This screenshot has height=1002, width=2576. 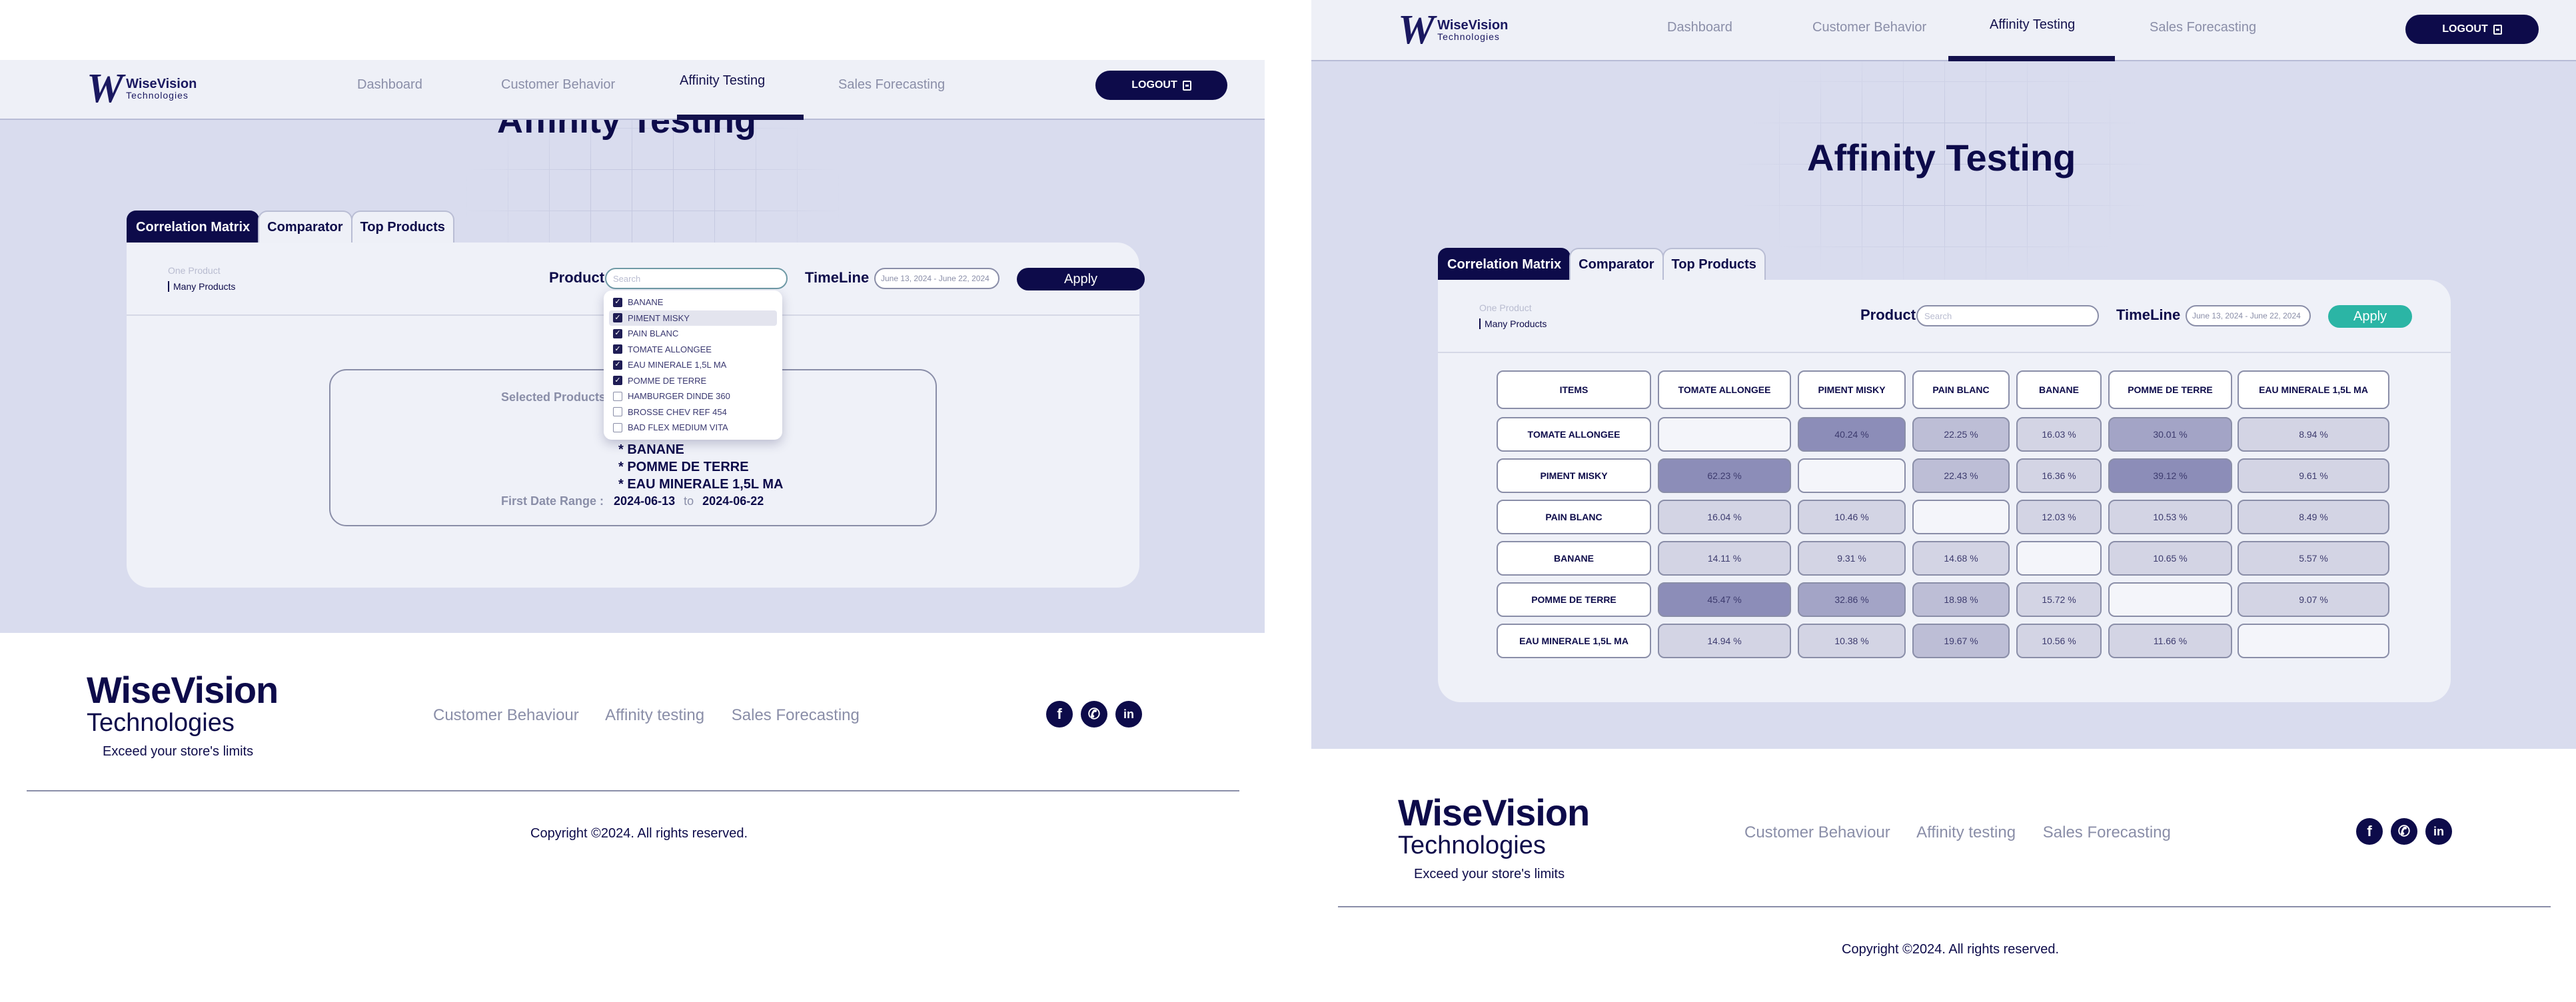 What do you see at coordinates (1961, 434) in the screenshot?
I see `matrix-cell: 22.25 %` at bounding box center [1961, 434].